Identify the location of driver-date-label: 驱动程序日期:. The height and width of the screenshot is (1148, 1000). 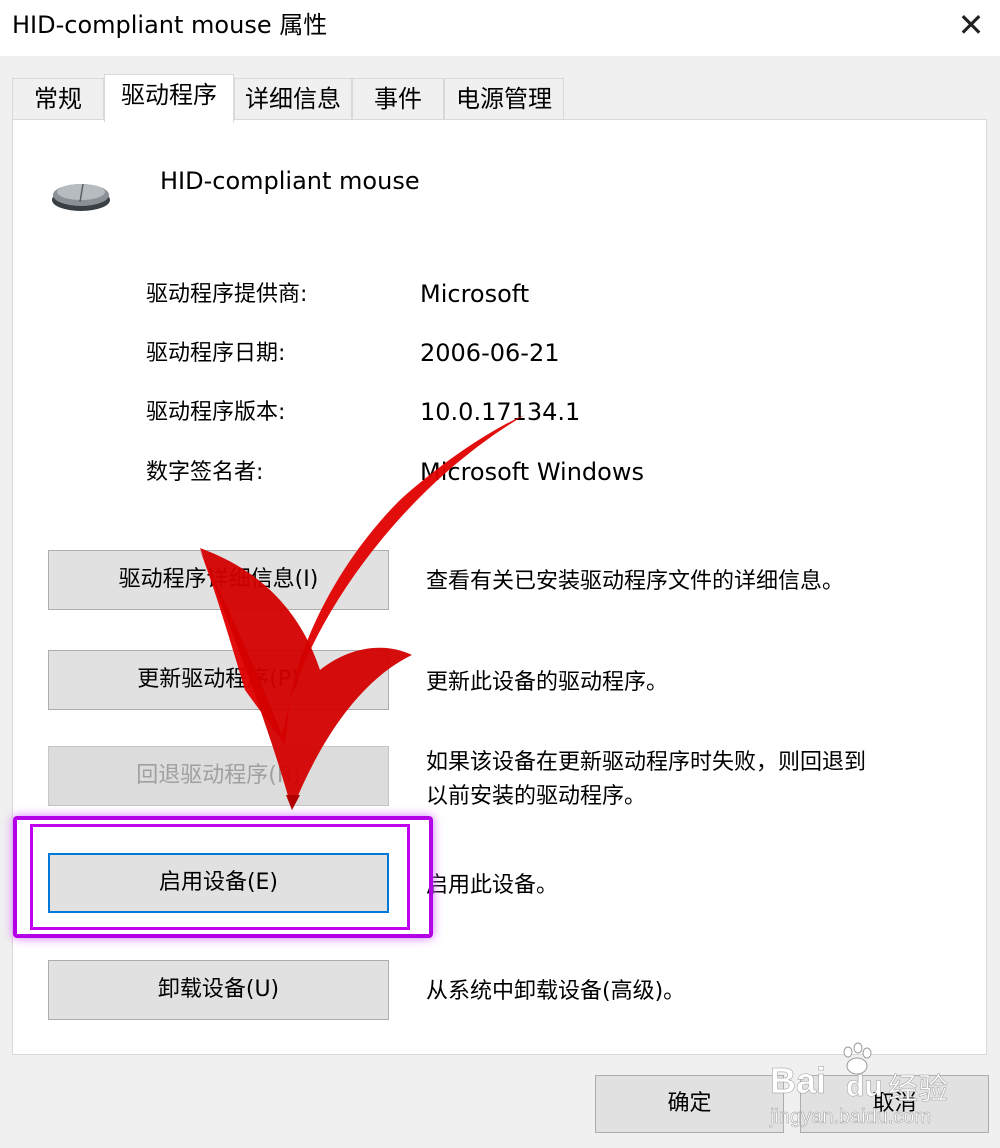
(216, 353).